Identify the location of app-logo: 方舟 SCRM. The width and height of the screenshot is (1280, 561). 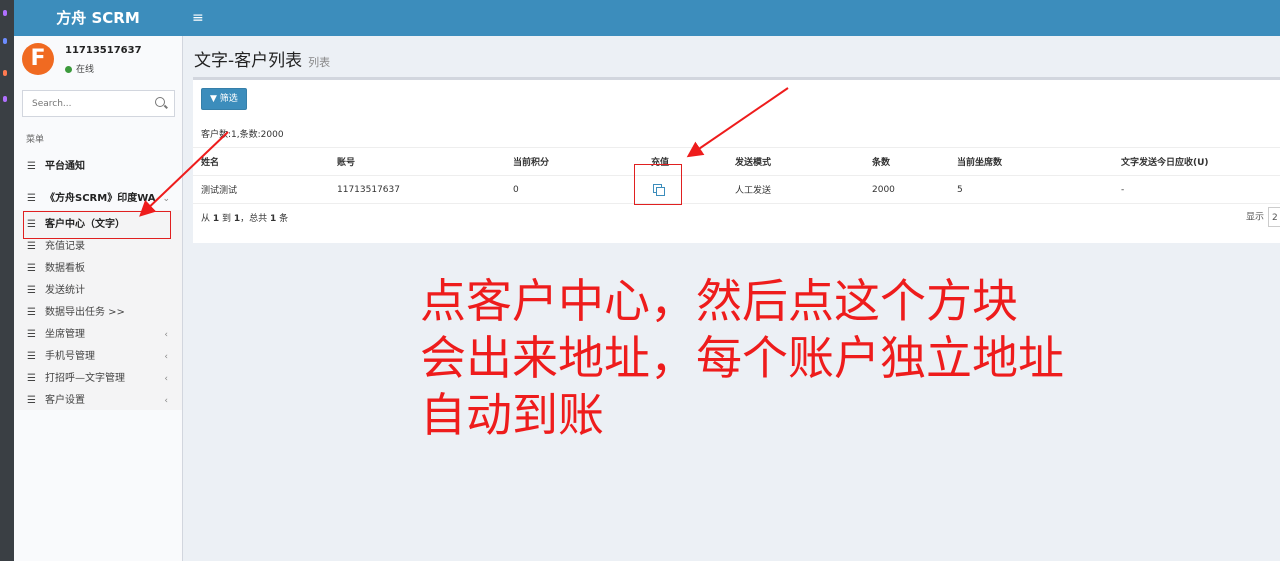
(98, 18).